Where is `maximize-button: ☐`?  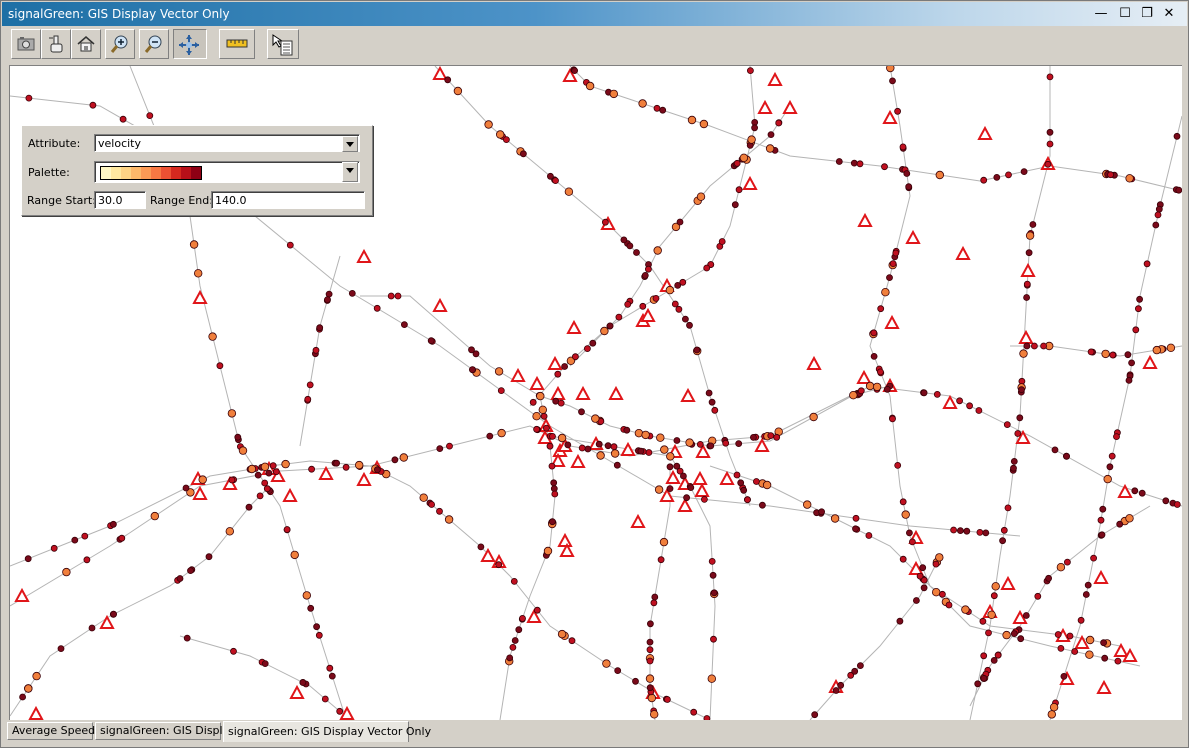 maximize-button: ☐ is located at coordinates (1125, 14).